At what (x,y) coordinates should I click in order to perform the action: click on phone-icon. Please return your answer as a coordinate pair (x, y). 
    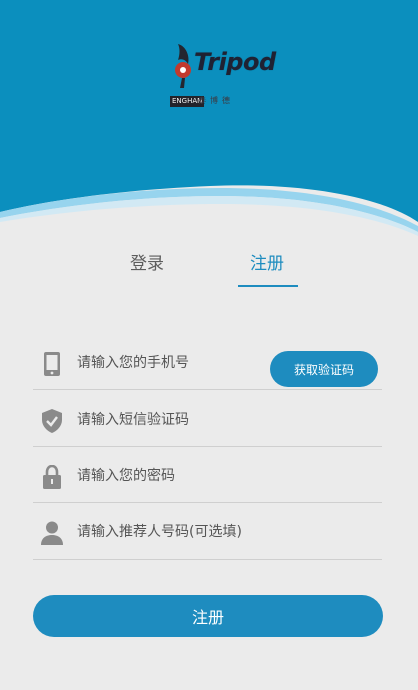
    Looking at the image, I should click on (52, 364).